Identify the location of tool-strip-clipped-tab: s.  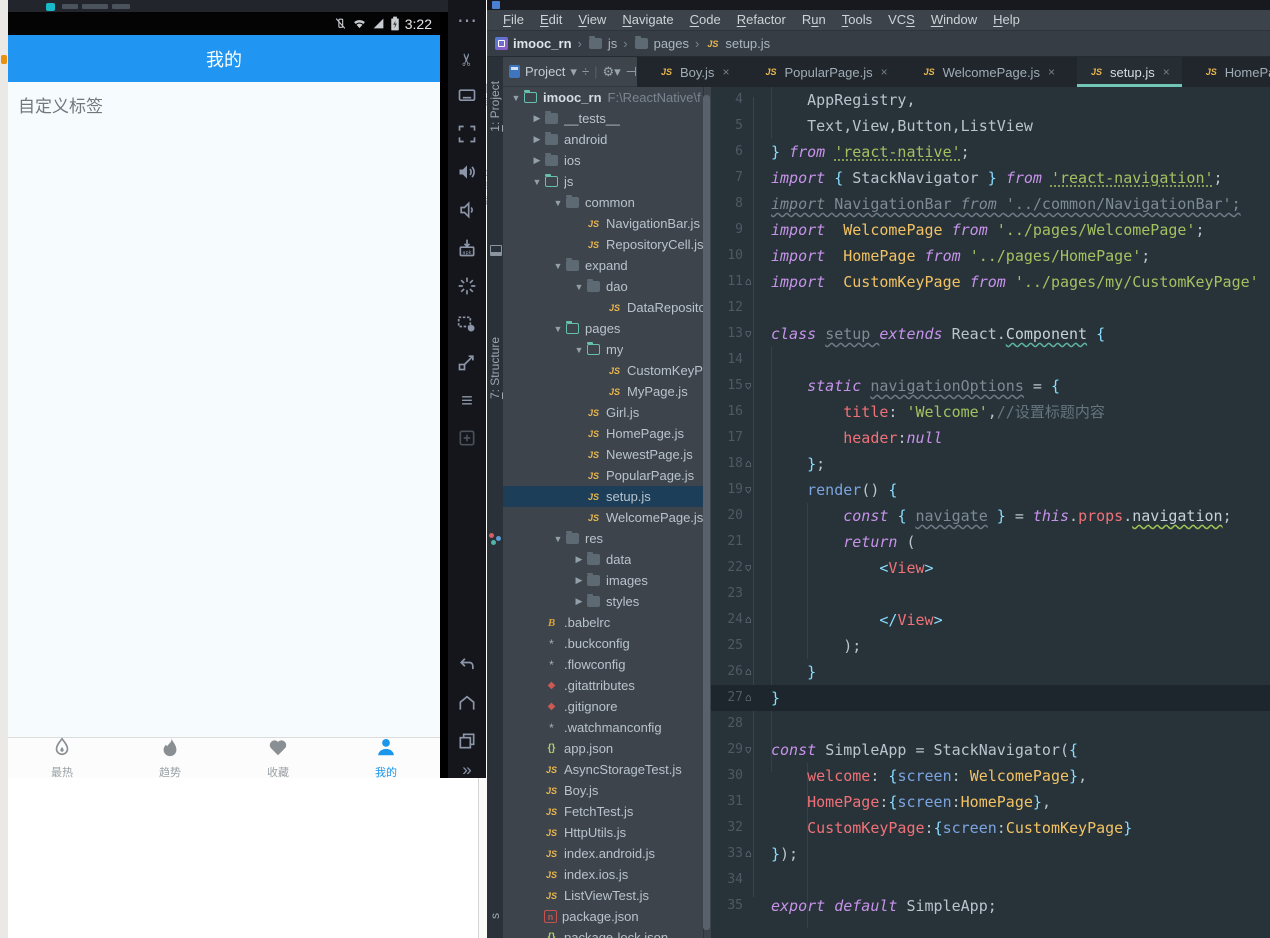
(495, 916).